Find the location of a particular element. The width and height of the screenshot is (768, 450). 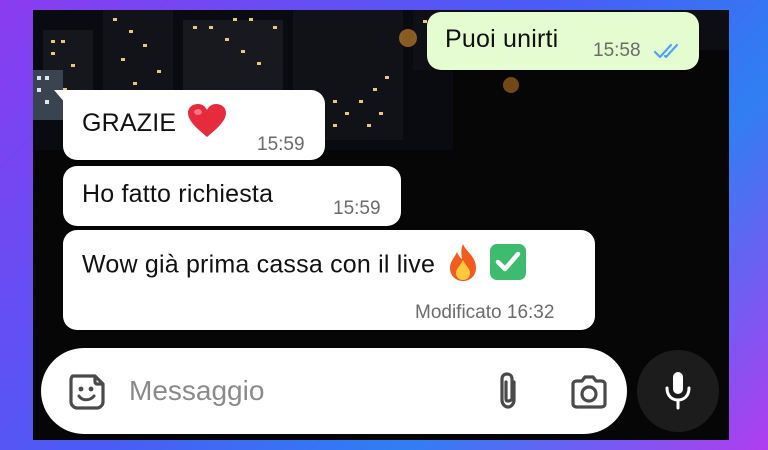

message-text-content: GRAZIE is located at coordinates (129, 123).